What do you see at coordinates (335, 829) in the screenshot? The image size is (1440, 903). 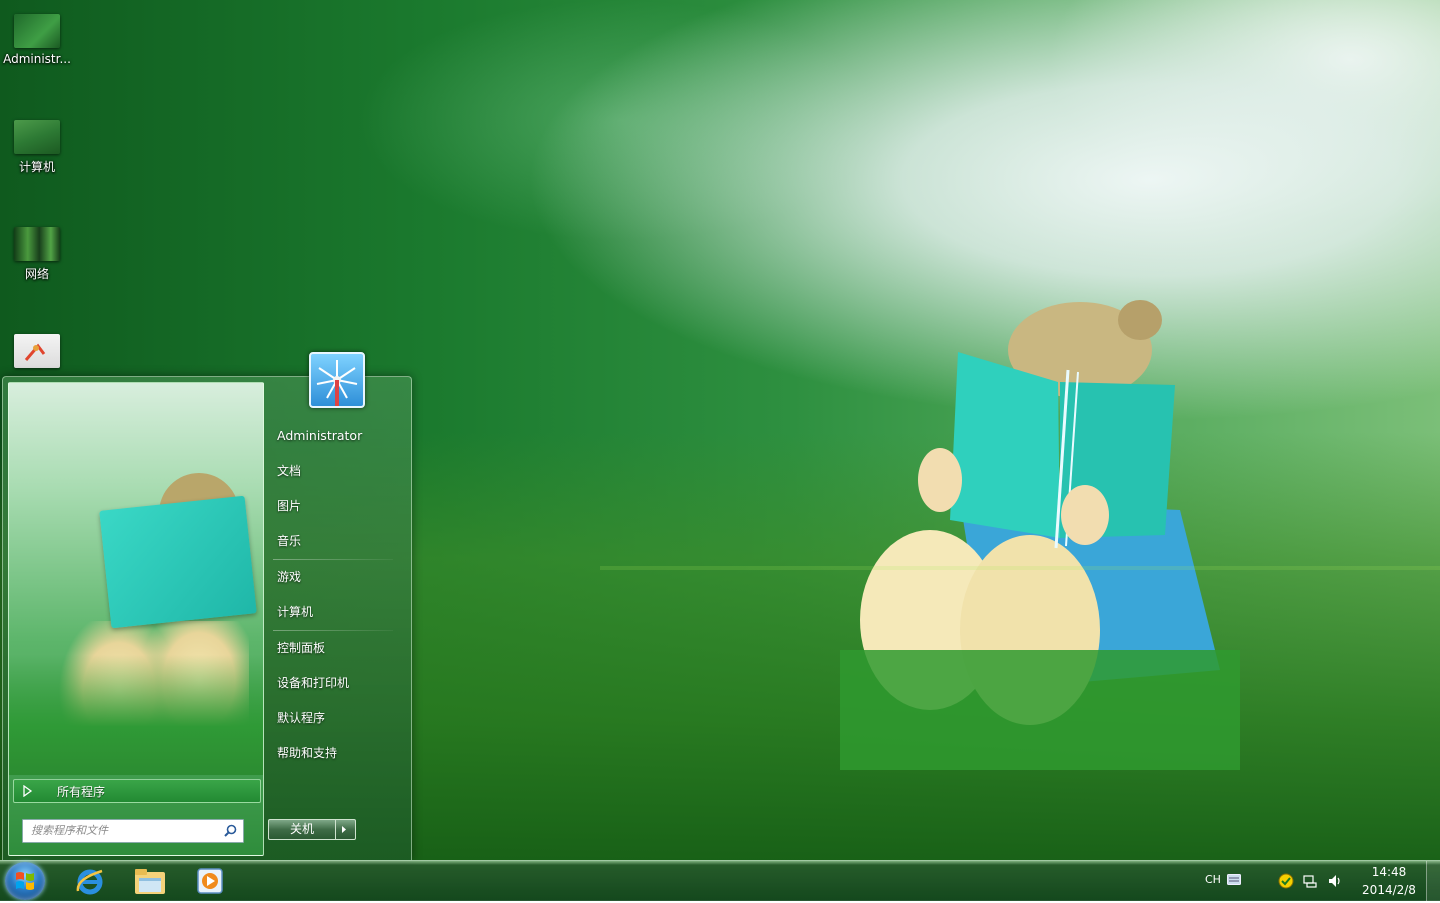 I see `shutdown-divider` at bounding box center [335, 829].